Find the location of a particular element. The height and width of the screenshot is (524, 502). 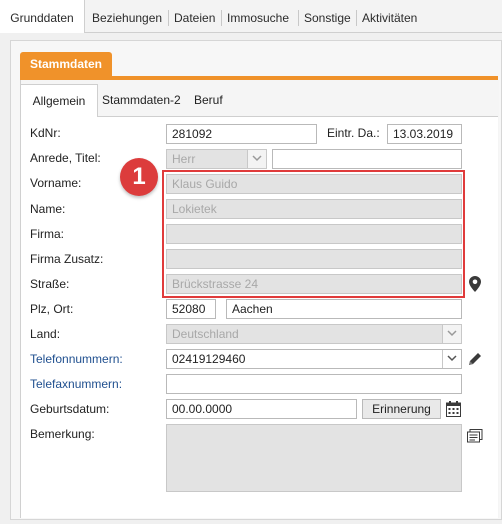

subtab-allgemein: Allgemein is located at coordinates (59, 100).